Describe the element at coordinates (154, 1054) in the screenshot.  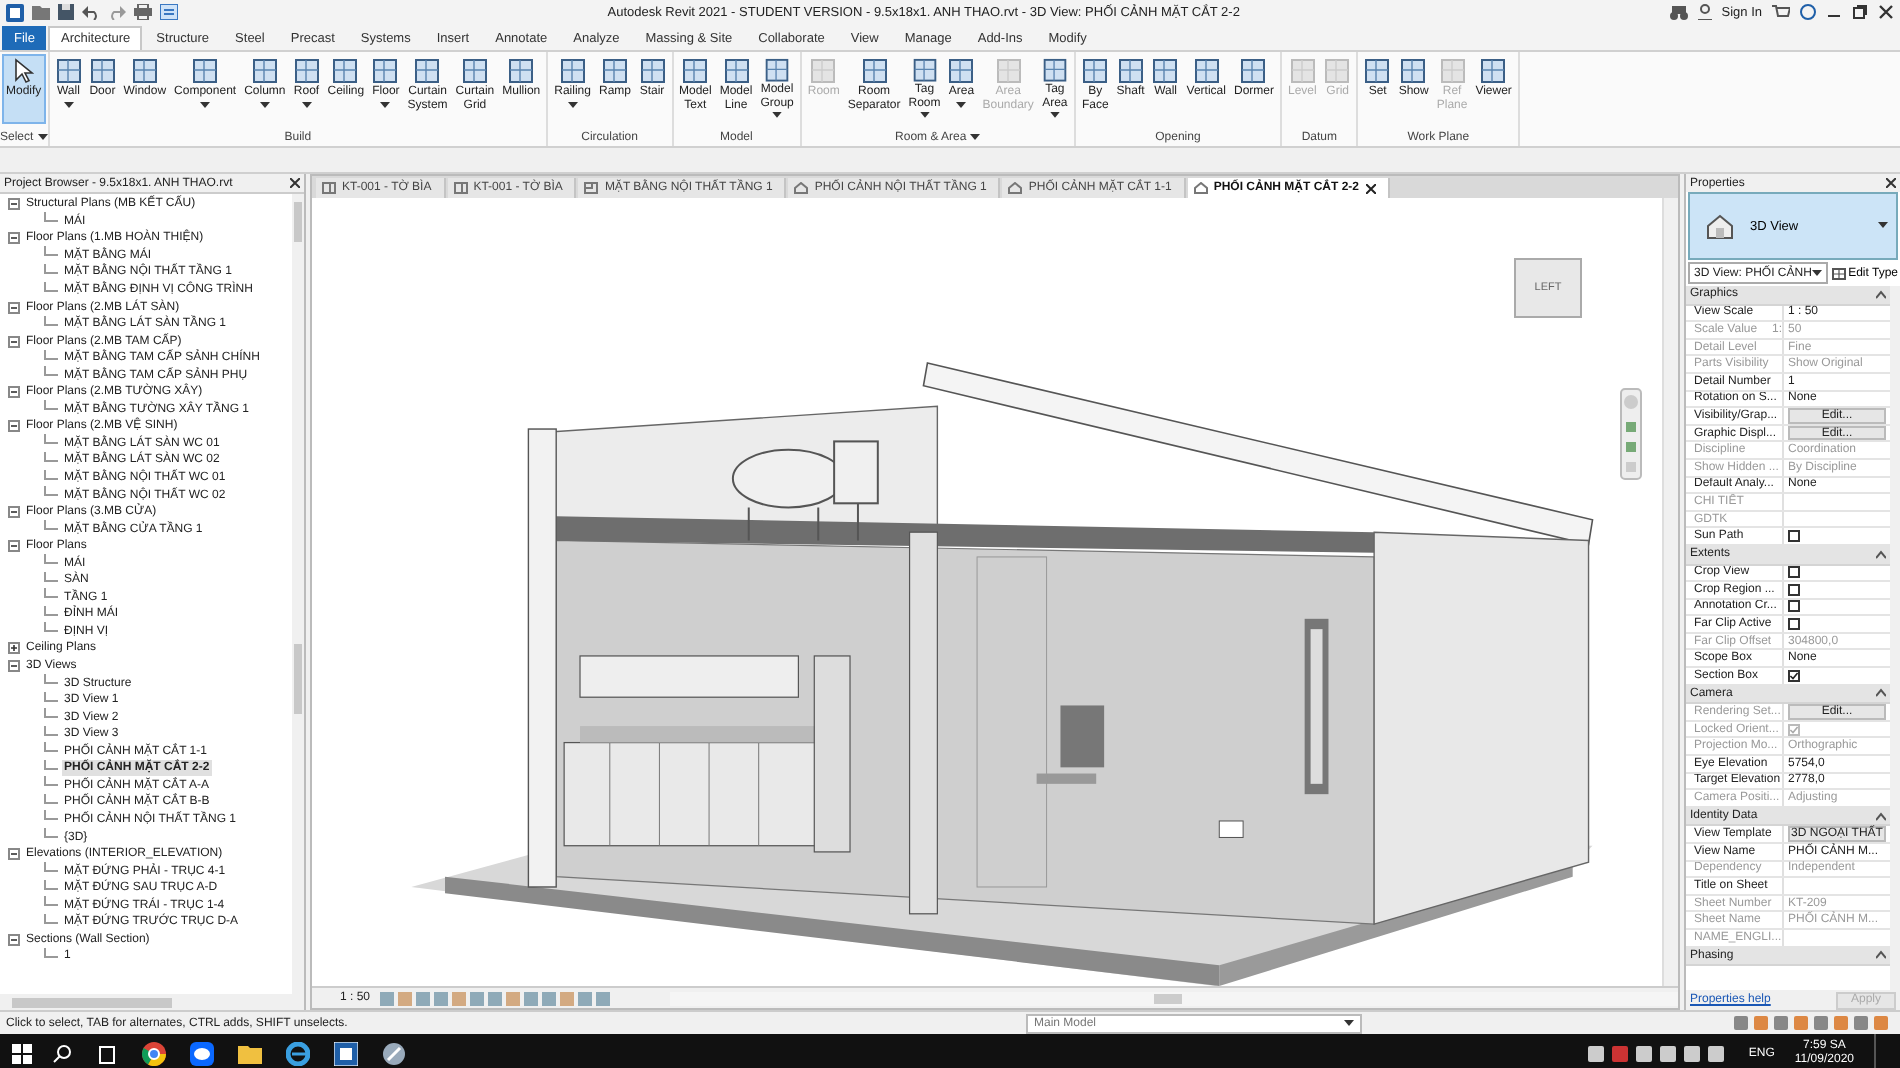
I see `browser-icon` at that location.